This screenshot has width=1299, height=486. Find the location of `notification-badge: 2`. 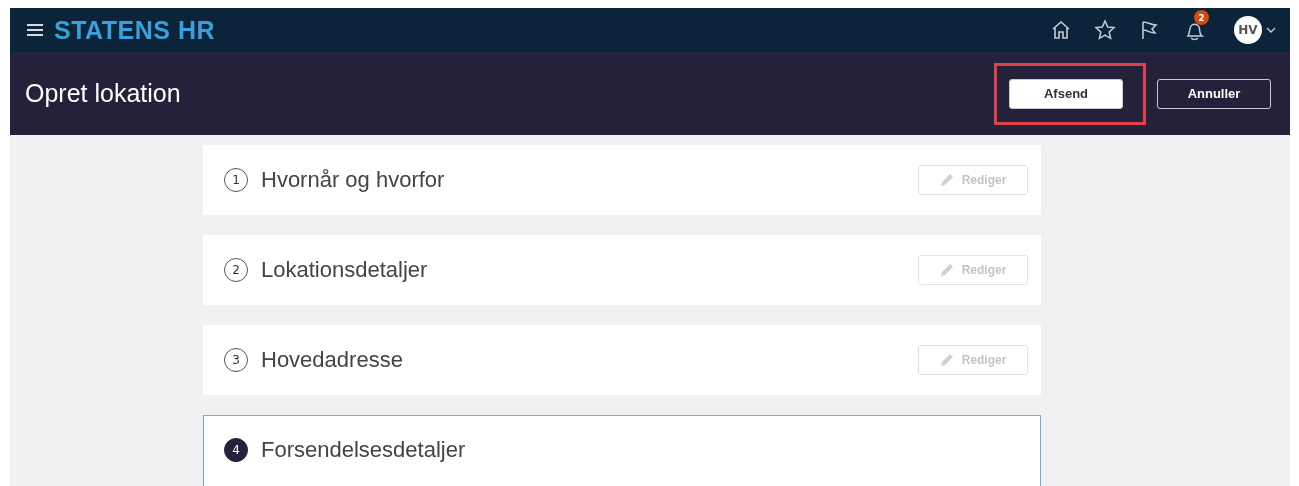

notification-badge: 2 is located at coordinates (1201, 17).